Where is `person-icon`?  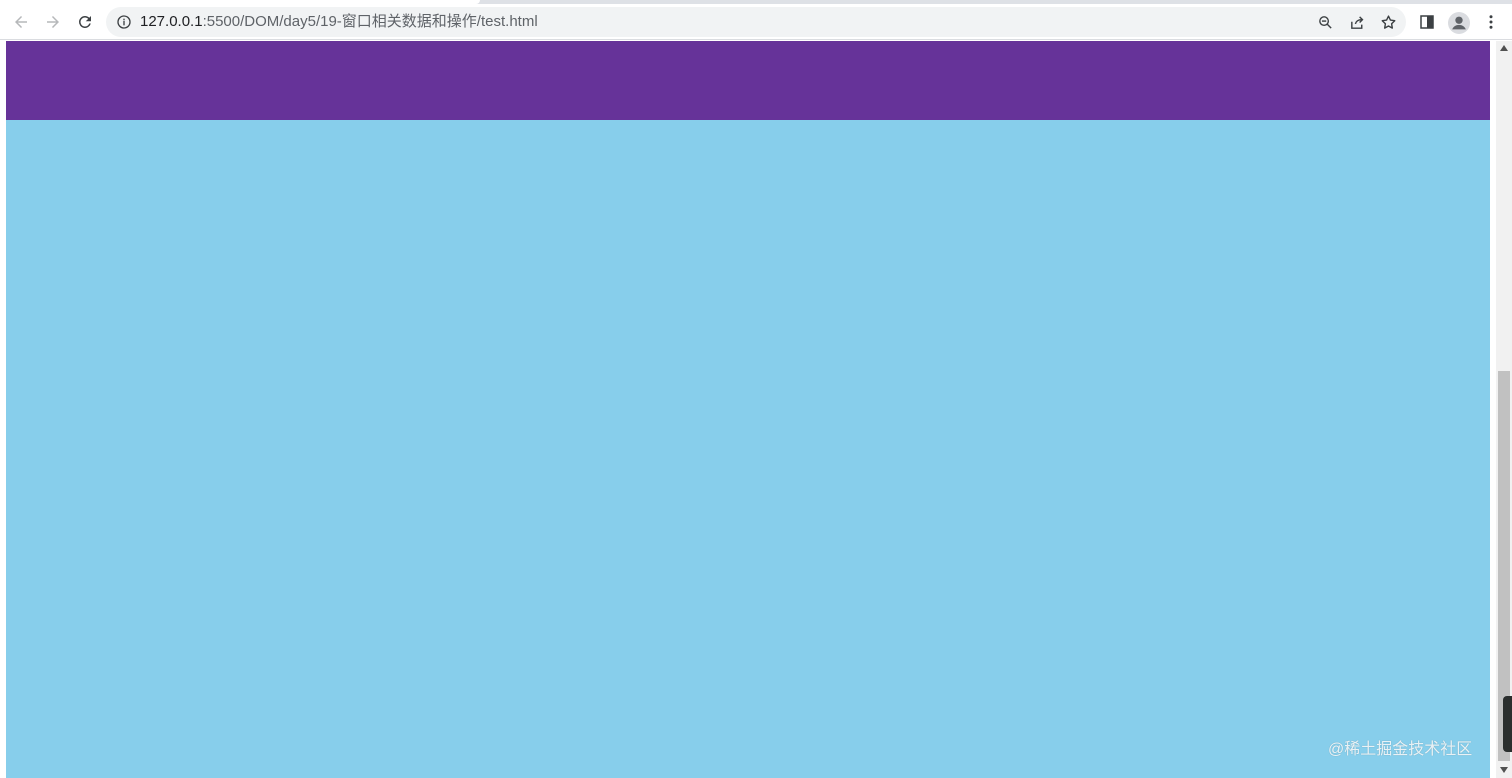
person-icon is located at coordinates (1459, 23).